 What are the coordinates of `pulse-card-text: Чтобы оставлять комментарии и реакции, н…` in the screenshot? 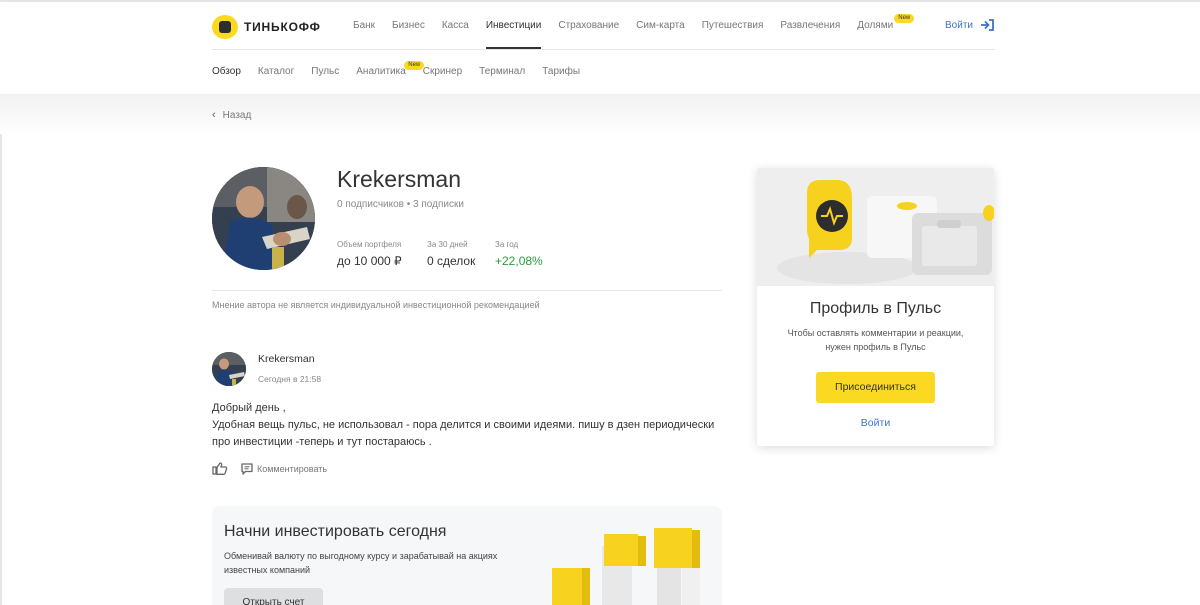 It's located at (875, 340).